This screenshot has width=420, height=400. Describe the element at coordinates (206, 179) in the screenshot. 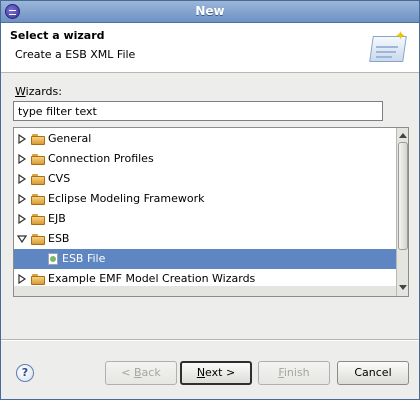

I see `tree-item-cvs: CVS` at that location.